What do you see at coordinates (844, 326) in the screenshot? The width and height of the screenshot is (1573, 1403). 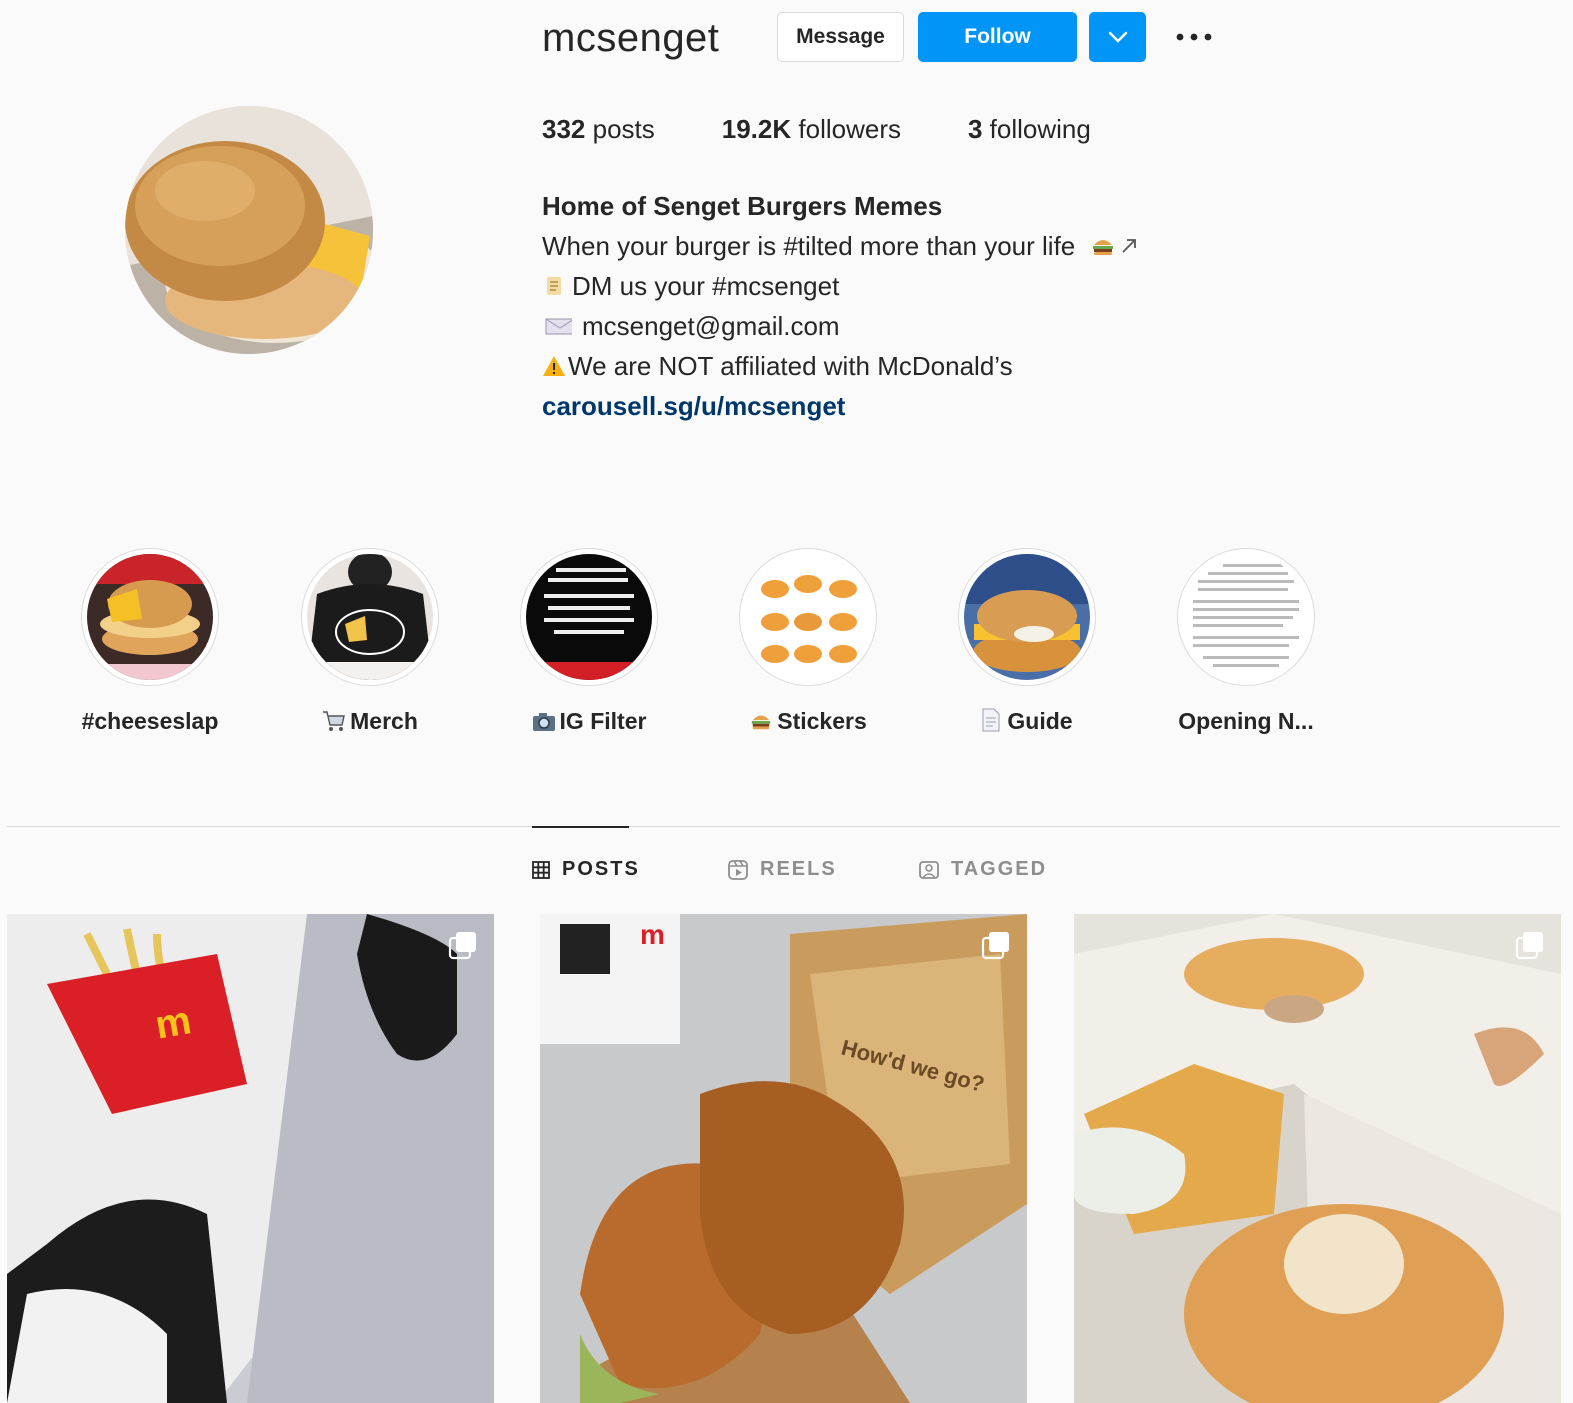 I see `bio-line: mcsenget@gmail.com` at bounding box center [844, 326].